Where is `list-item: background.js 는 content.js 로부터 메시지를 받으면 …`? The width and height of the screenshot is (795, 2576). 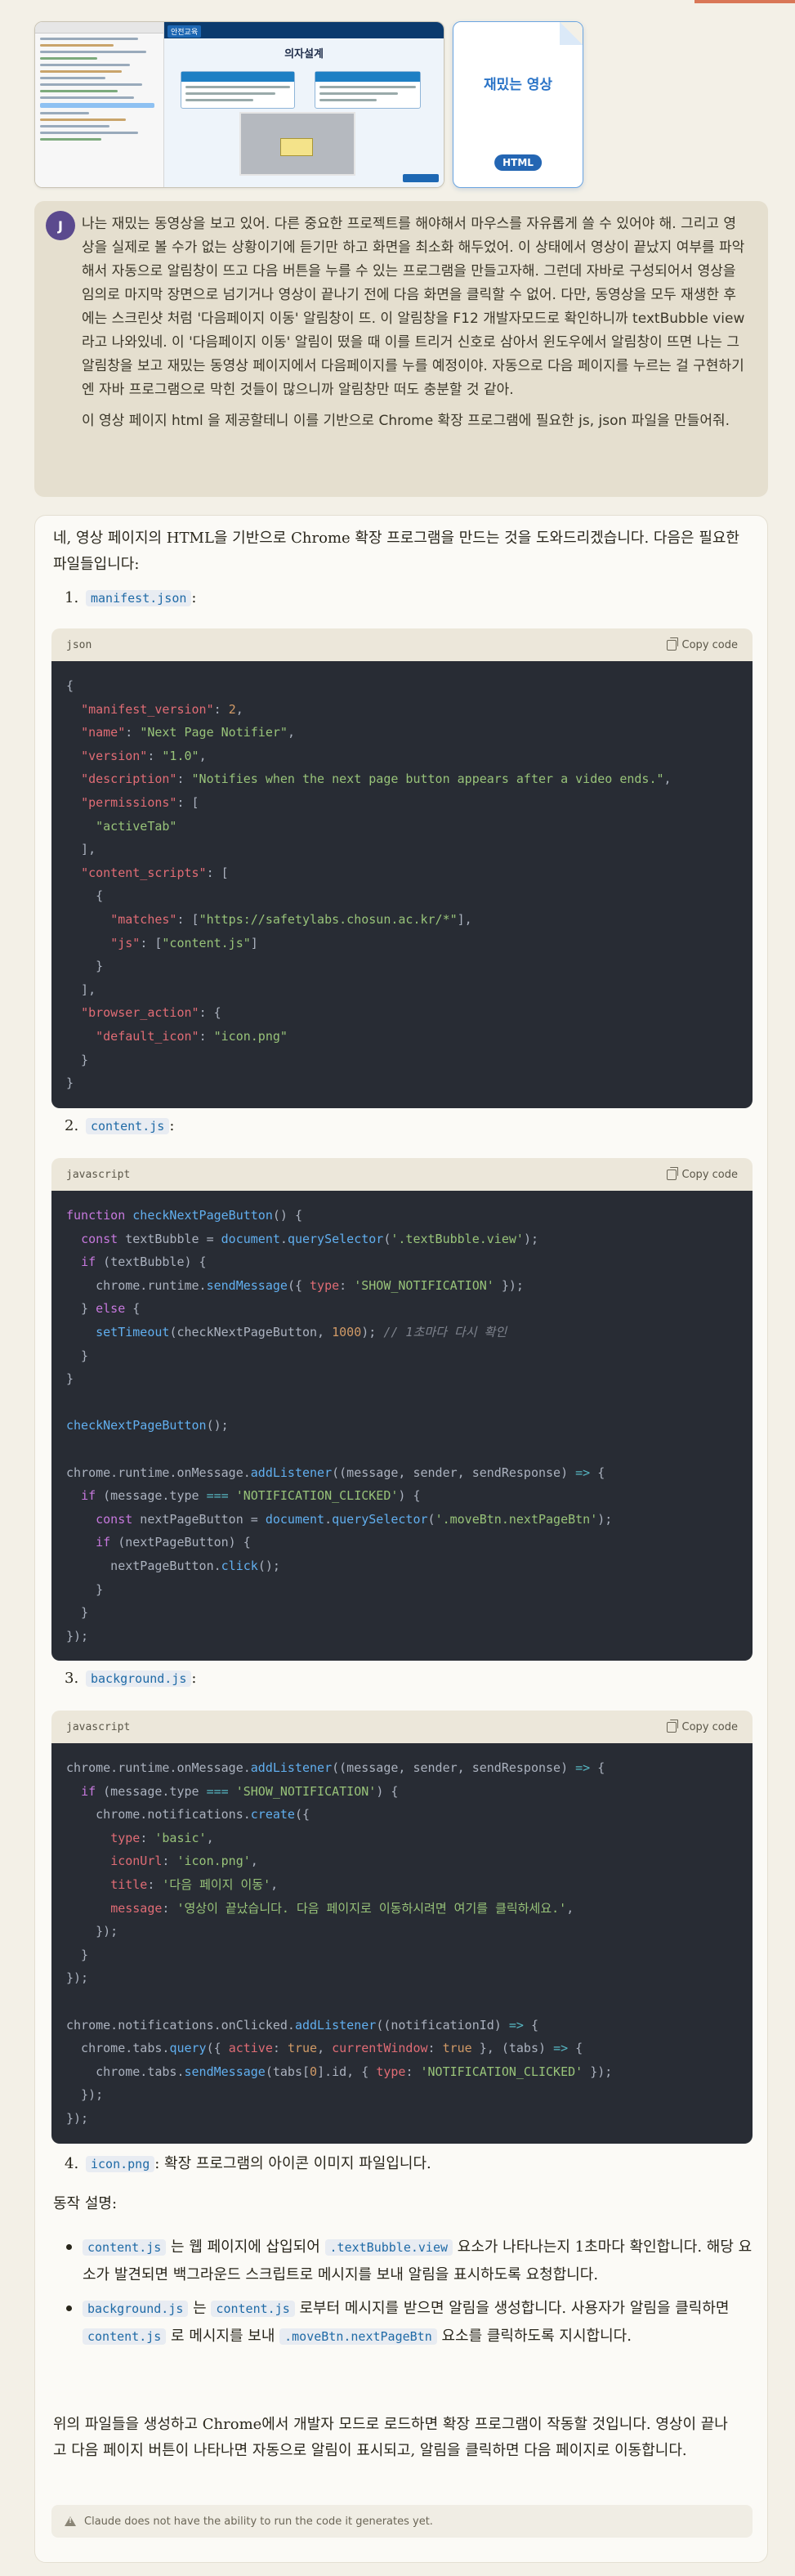 list-item: background.js 는 content.js 로부터 메시지를 받으면 … is located at coordinates (409, 2322).